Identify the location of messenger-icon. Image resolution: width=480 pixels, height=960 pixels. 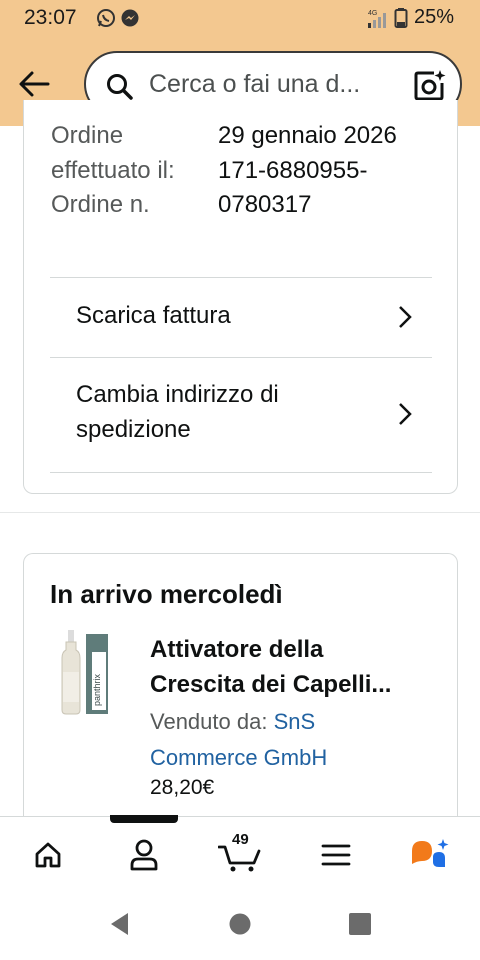
(130, 18).